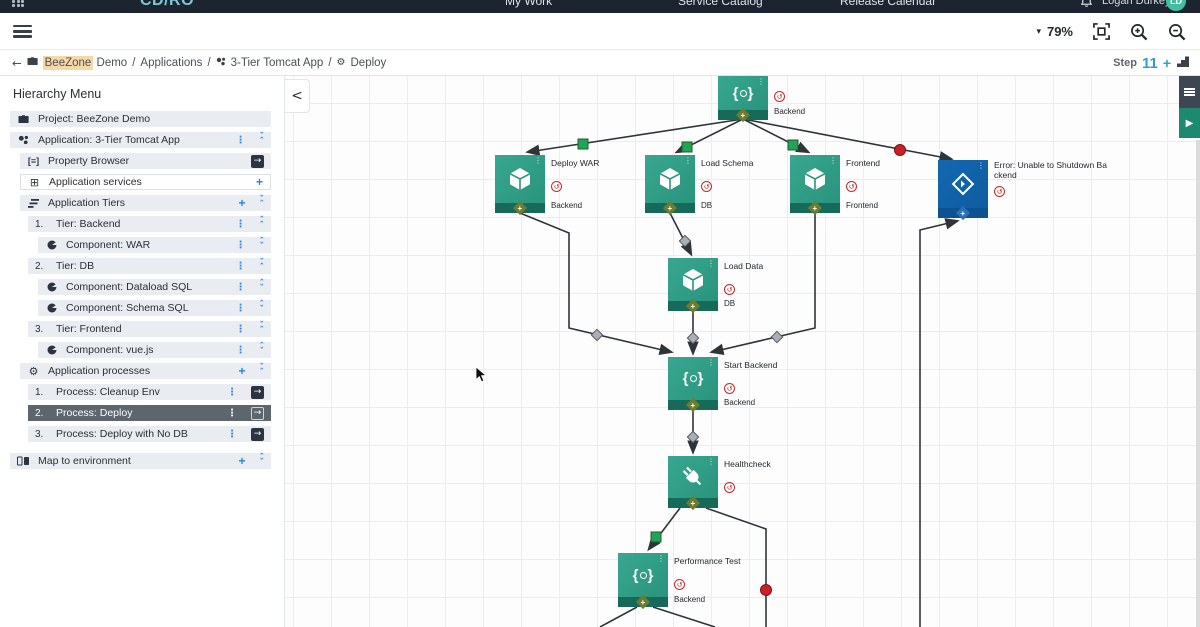 The height and width of the screenshot is (627, 1200). What do you see at coordinates (145, 182) in the screenshot?
I see `sidebar-item-application-services: ⊞ Application services +` at bounding box center [145, 182].